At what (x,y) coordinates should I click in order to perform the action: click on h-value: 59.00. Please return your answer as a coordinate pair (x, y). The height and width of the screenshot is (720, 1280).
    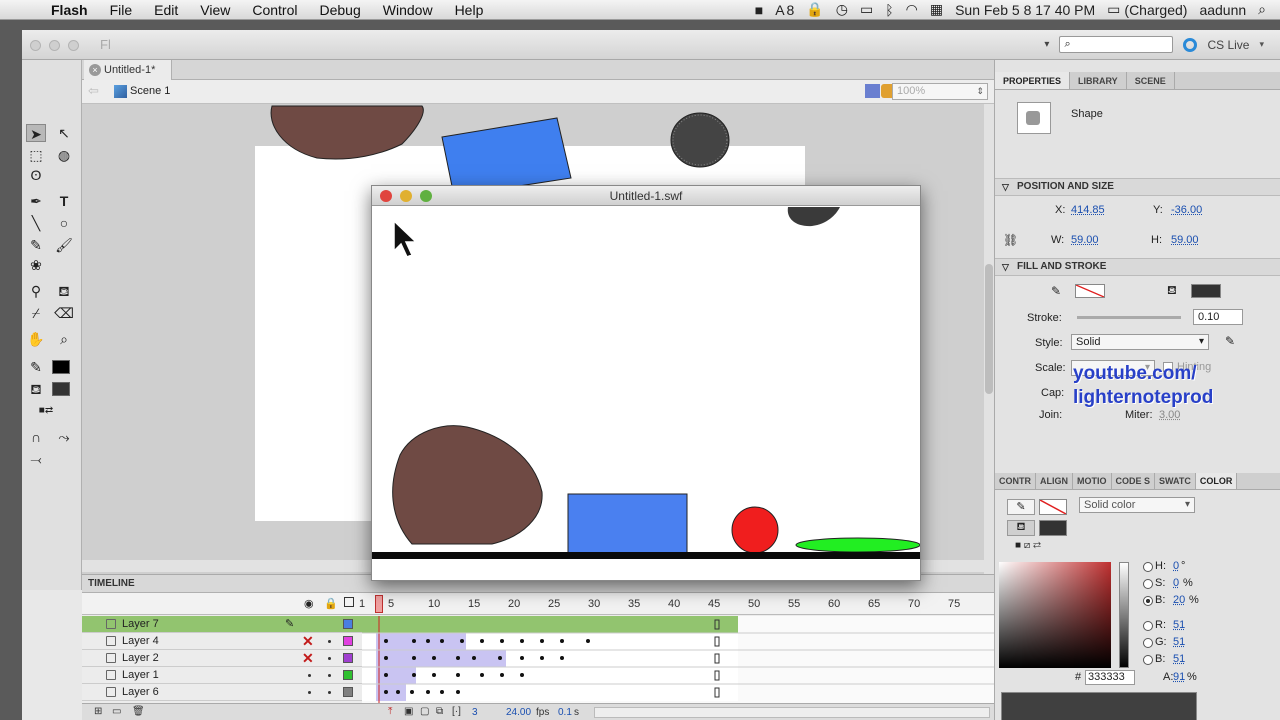
    Looking at the image, I should click on (1185, 240).